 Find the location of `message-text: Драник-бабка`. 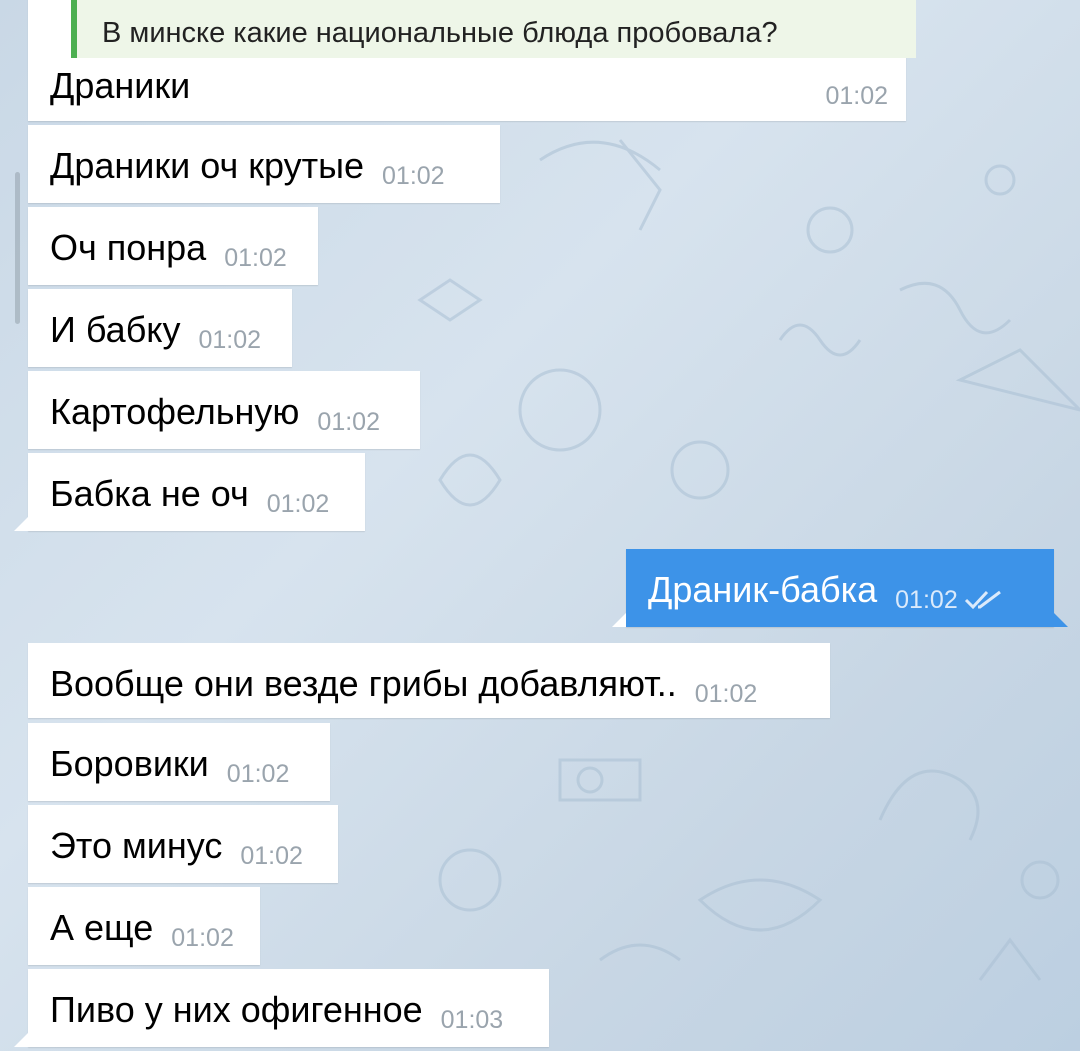

message-text: Драник-бабка is located at coordinates (763, 589).